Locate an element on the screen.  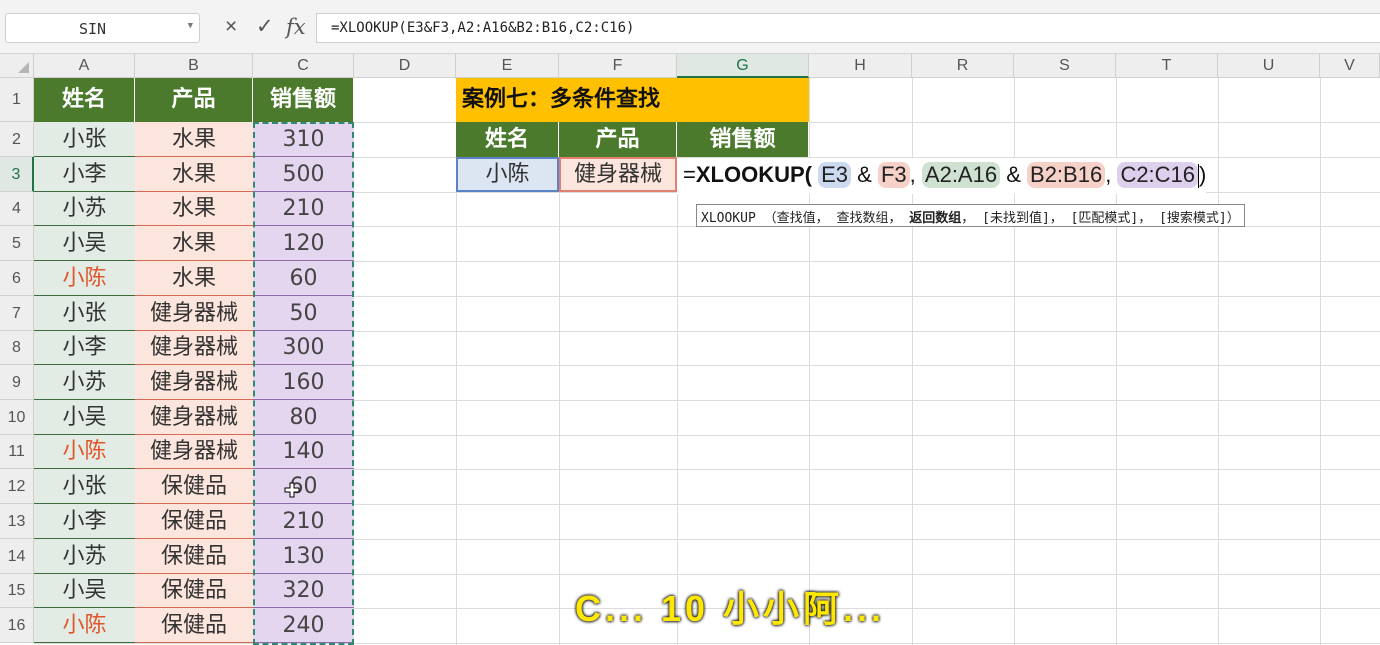
column-header-v: V is located at coordinates (1350, 66).